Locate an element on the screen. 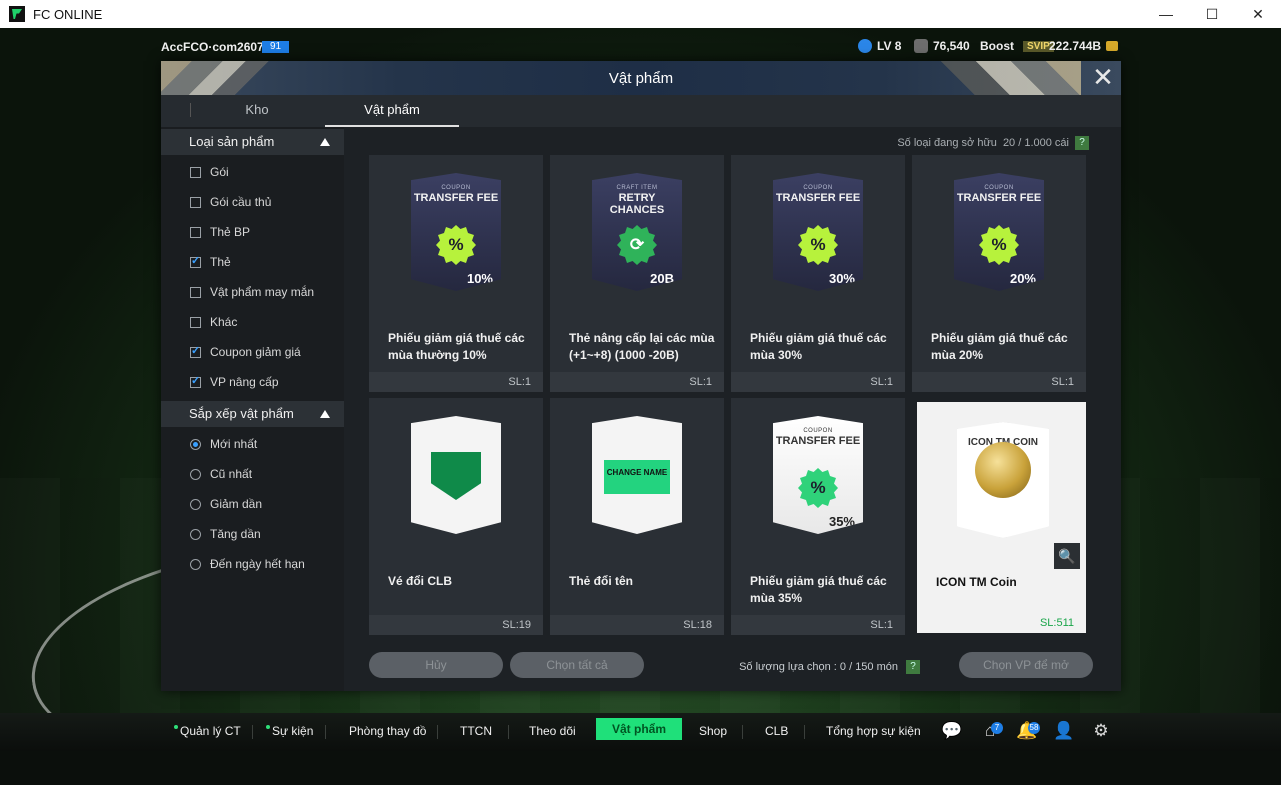 The image size is (1281, 785). close-icon: ✕ is located at coordinates (1103, 77).